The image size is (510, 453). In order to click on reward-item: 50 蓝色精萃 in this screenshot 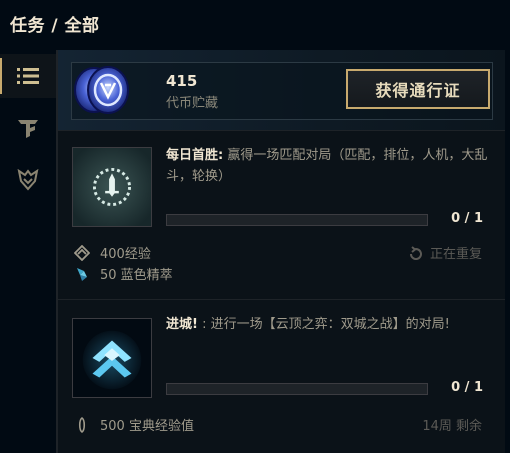, I will do `click(123, 273)`.